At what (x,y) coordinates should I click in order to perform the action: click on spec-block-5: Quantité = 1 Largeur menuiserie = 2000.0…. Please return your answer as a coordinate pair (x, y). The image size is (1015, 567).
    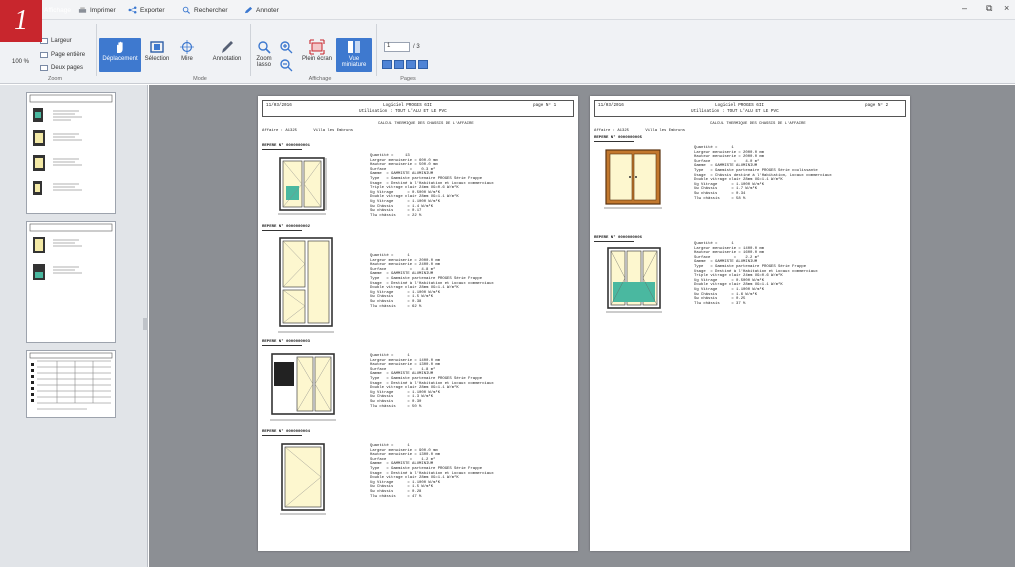
    Looking at the image, I should click on (763, 173).